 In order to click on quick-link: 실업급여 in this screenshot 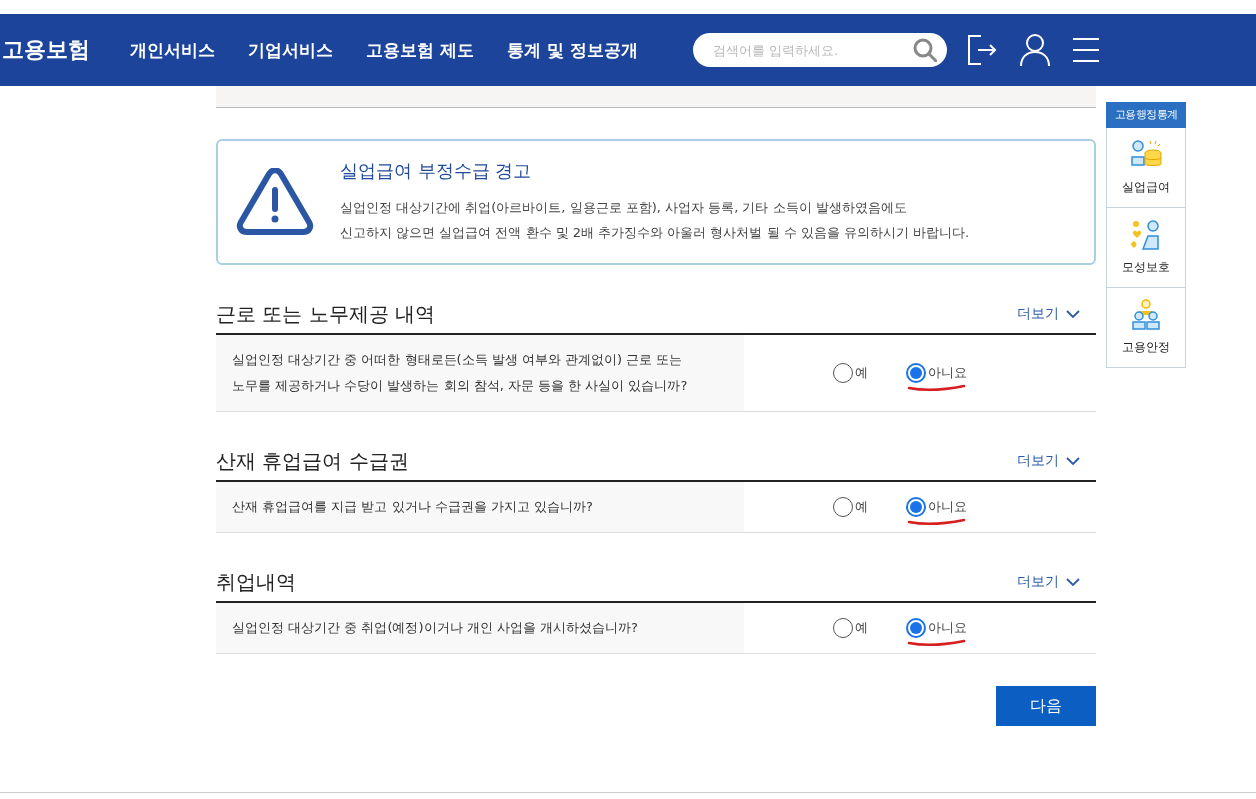, I will do `click(1146, 167)`.